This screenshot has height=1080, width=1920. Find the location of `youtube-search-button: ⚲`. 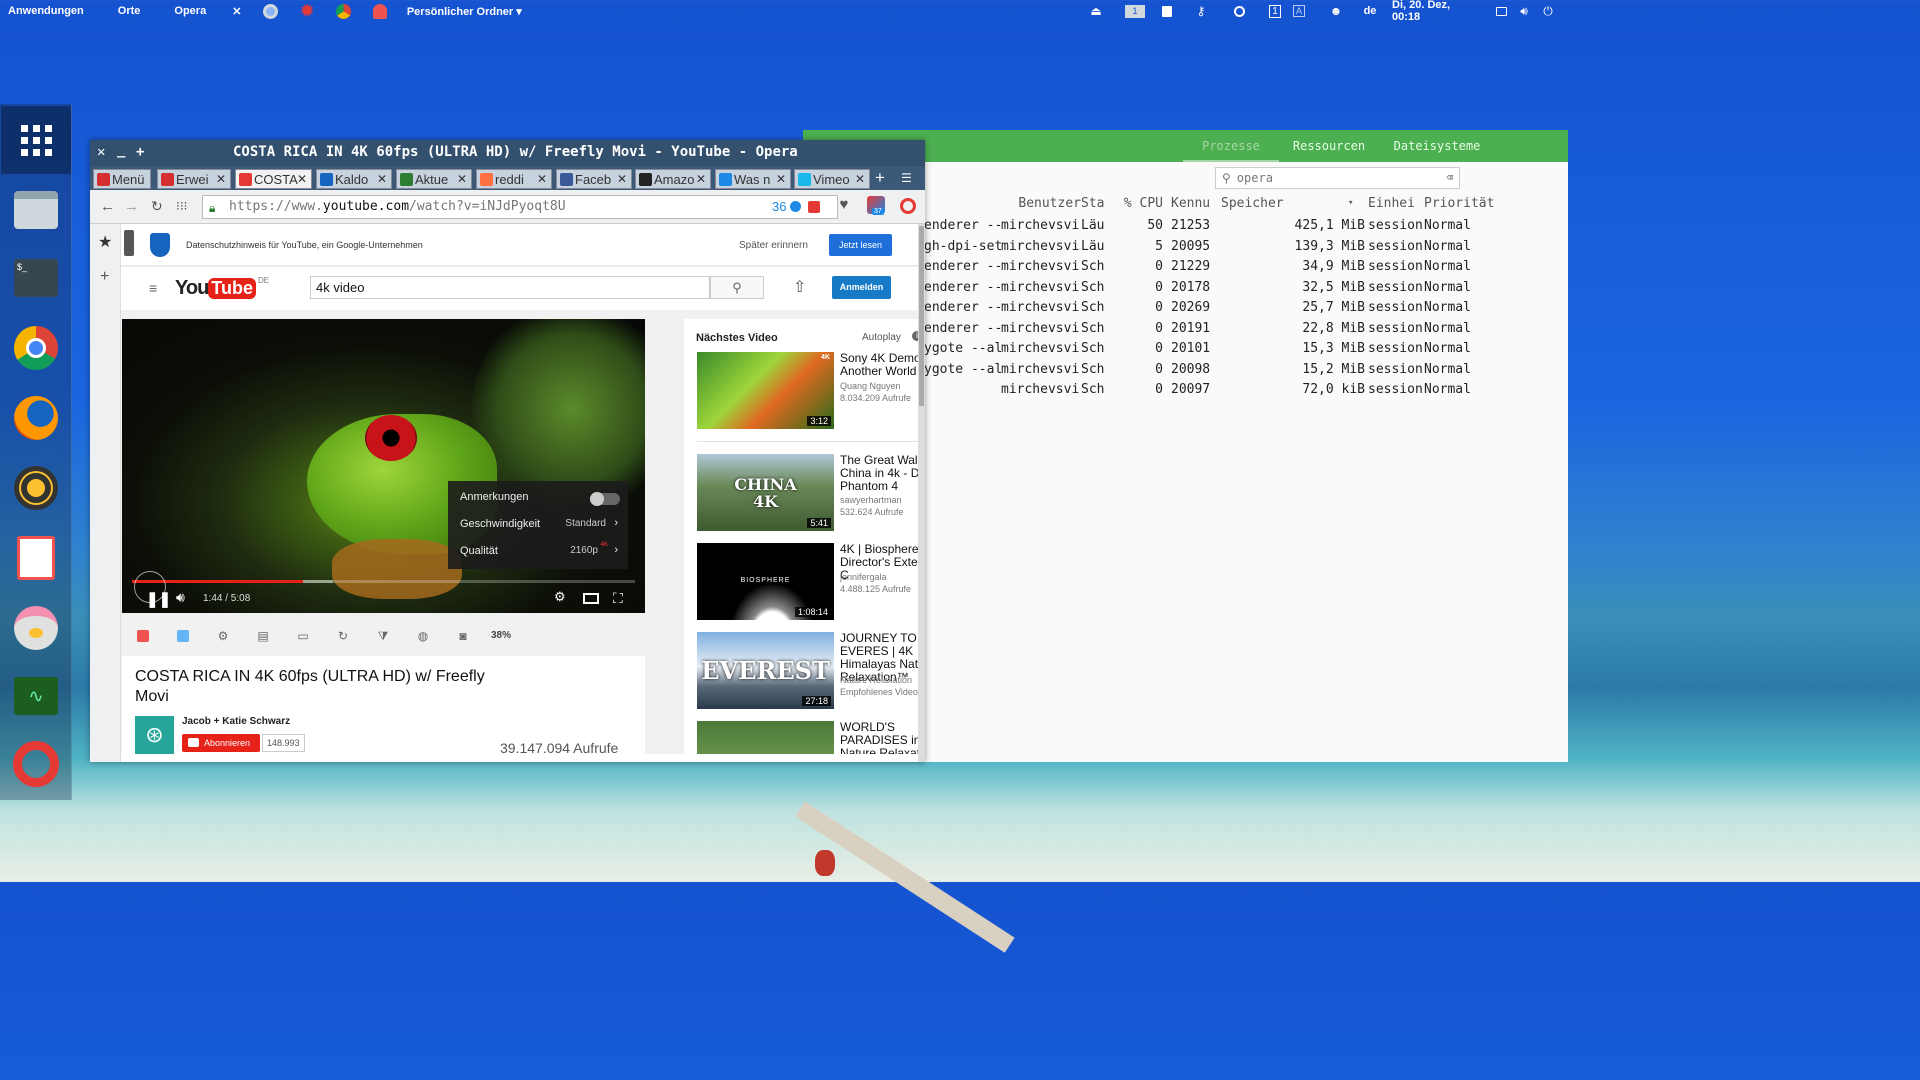

youtube-search-button: ⚲ is located at coordinates (737, 287).